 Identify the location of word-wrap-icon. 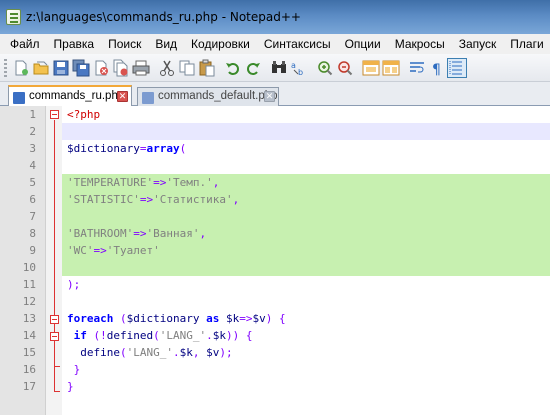
(417, 68).